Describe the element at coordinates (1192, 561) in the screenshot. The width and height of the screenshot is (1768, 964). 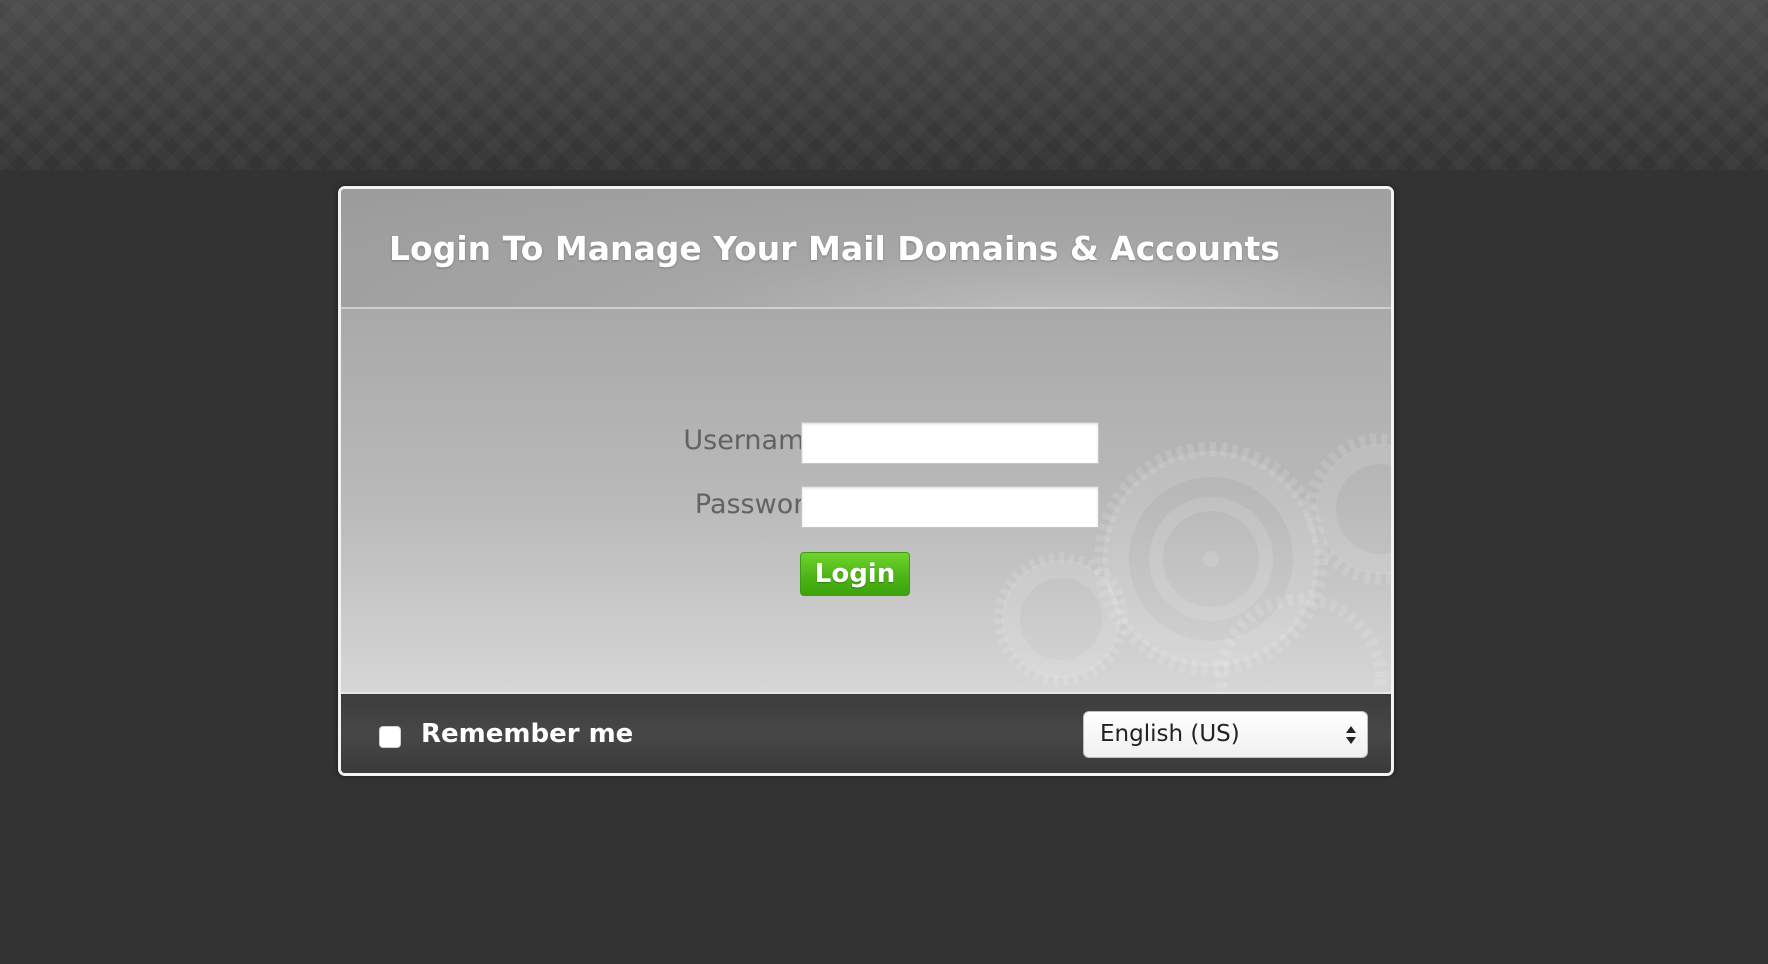
I see `gears-decoration-icon` at that location.